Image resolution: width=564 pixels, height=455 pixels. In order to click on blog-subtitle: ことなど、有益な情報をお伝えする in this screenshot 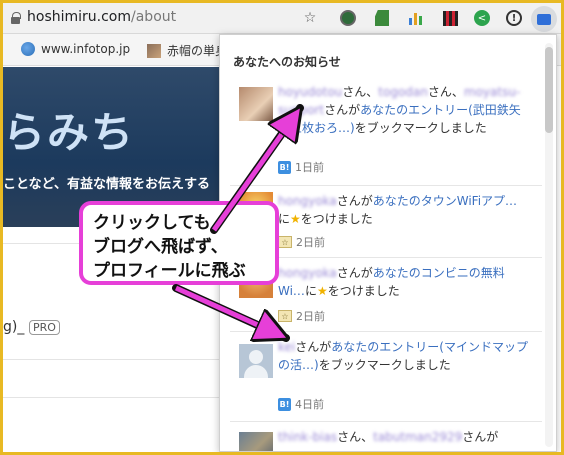, I will do `click(106, 184)`.